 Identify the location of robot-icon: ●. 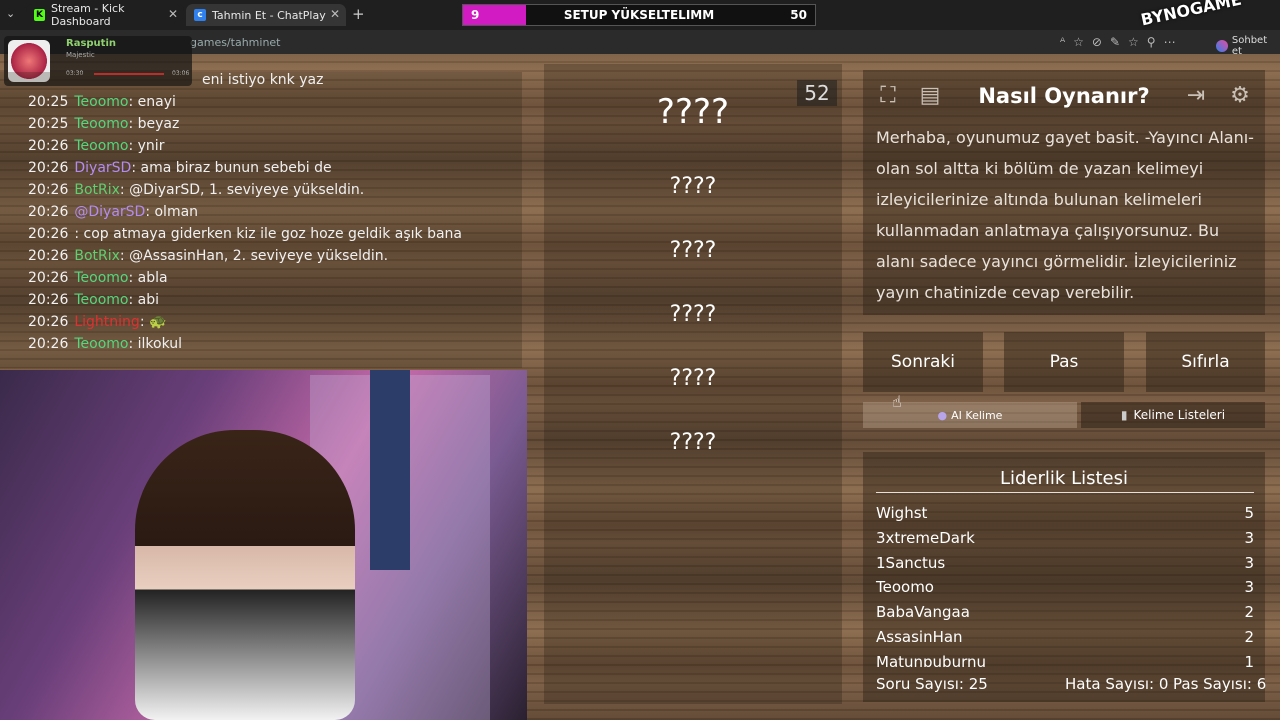
(942, 415).